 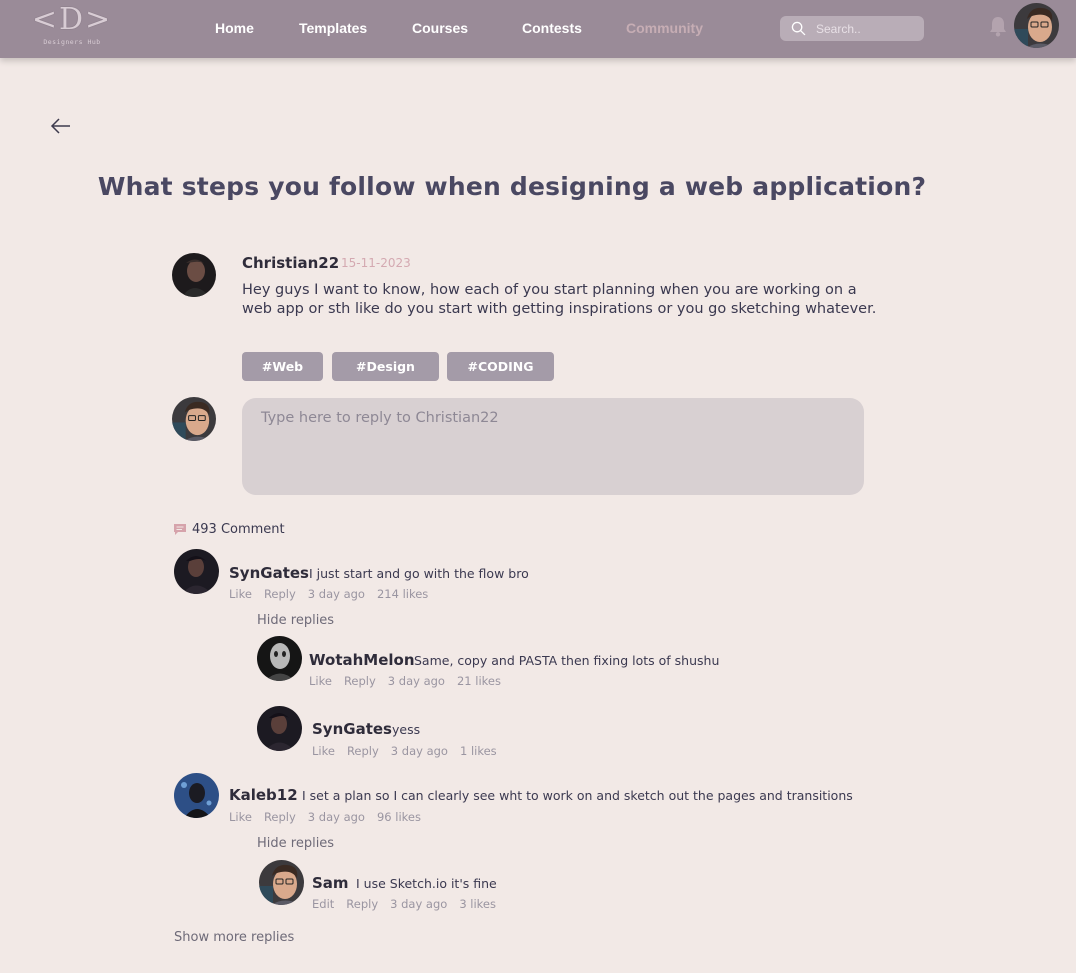 What do you see at coordinates (352, 729) in the screenshot?
I see `reply-author: SynGates` at bounding box center [352, 729].